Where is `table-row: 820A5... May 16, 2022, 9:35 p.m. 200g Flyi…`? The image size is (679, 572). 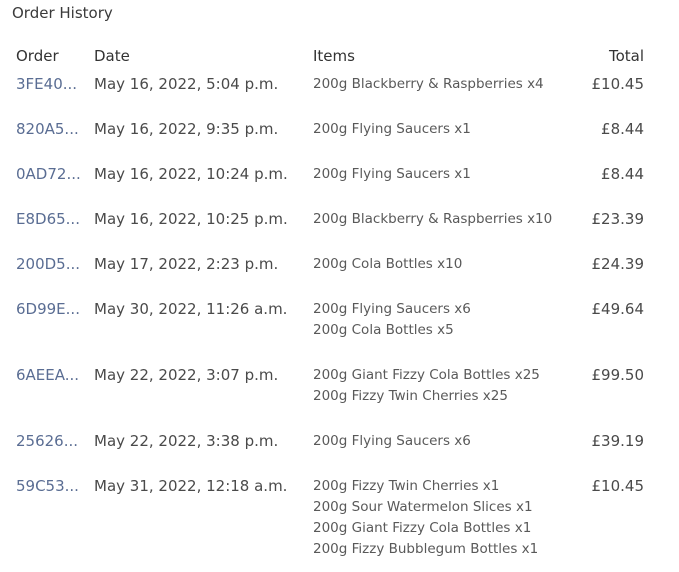
table-row: 820A5... May 16, 2022, 9:35 p.m. 200g Flyi… is located at coordinates (330, 137).